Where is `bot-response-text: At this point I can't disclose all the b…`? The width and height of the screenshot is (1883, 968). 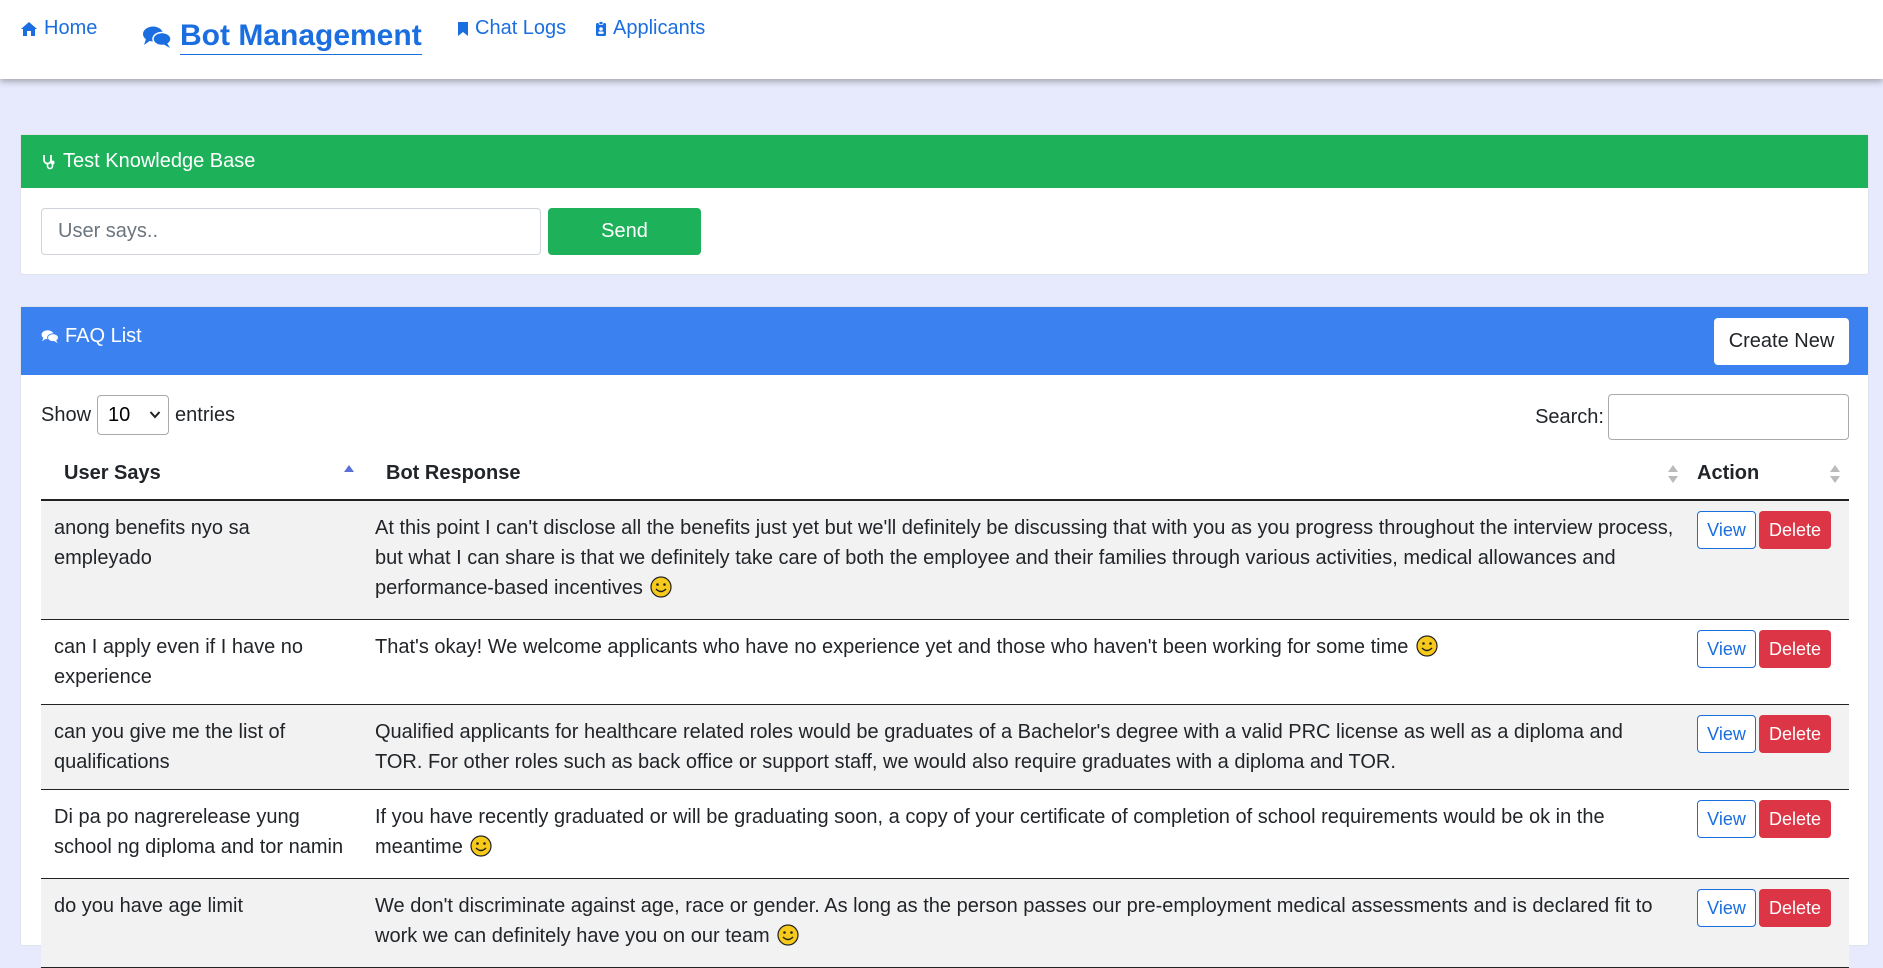 bot-response-text: At this point I can't disclose all the b… is located at coordinates (1024, 558).